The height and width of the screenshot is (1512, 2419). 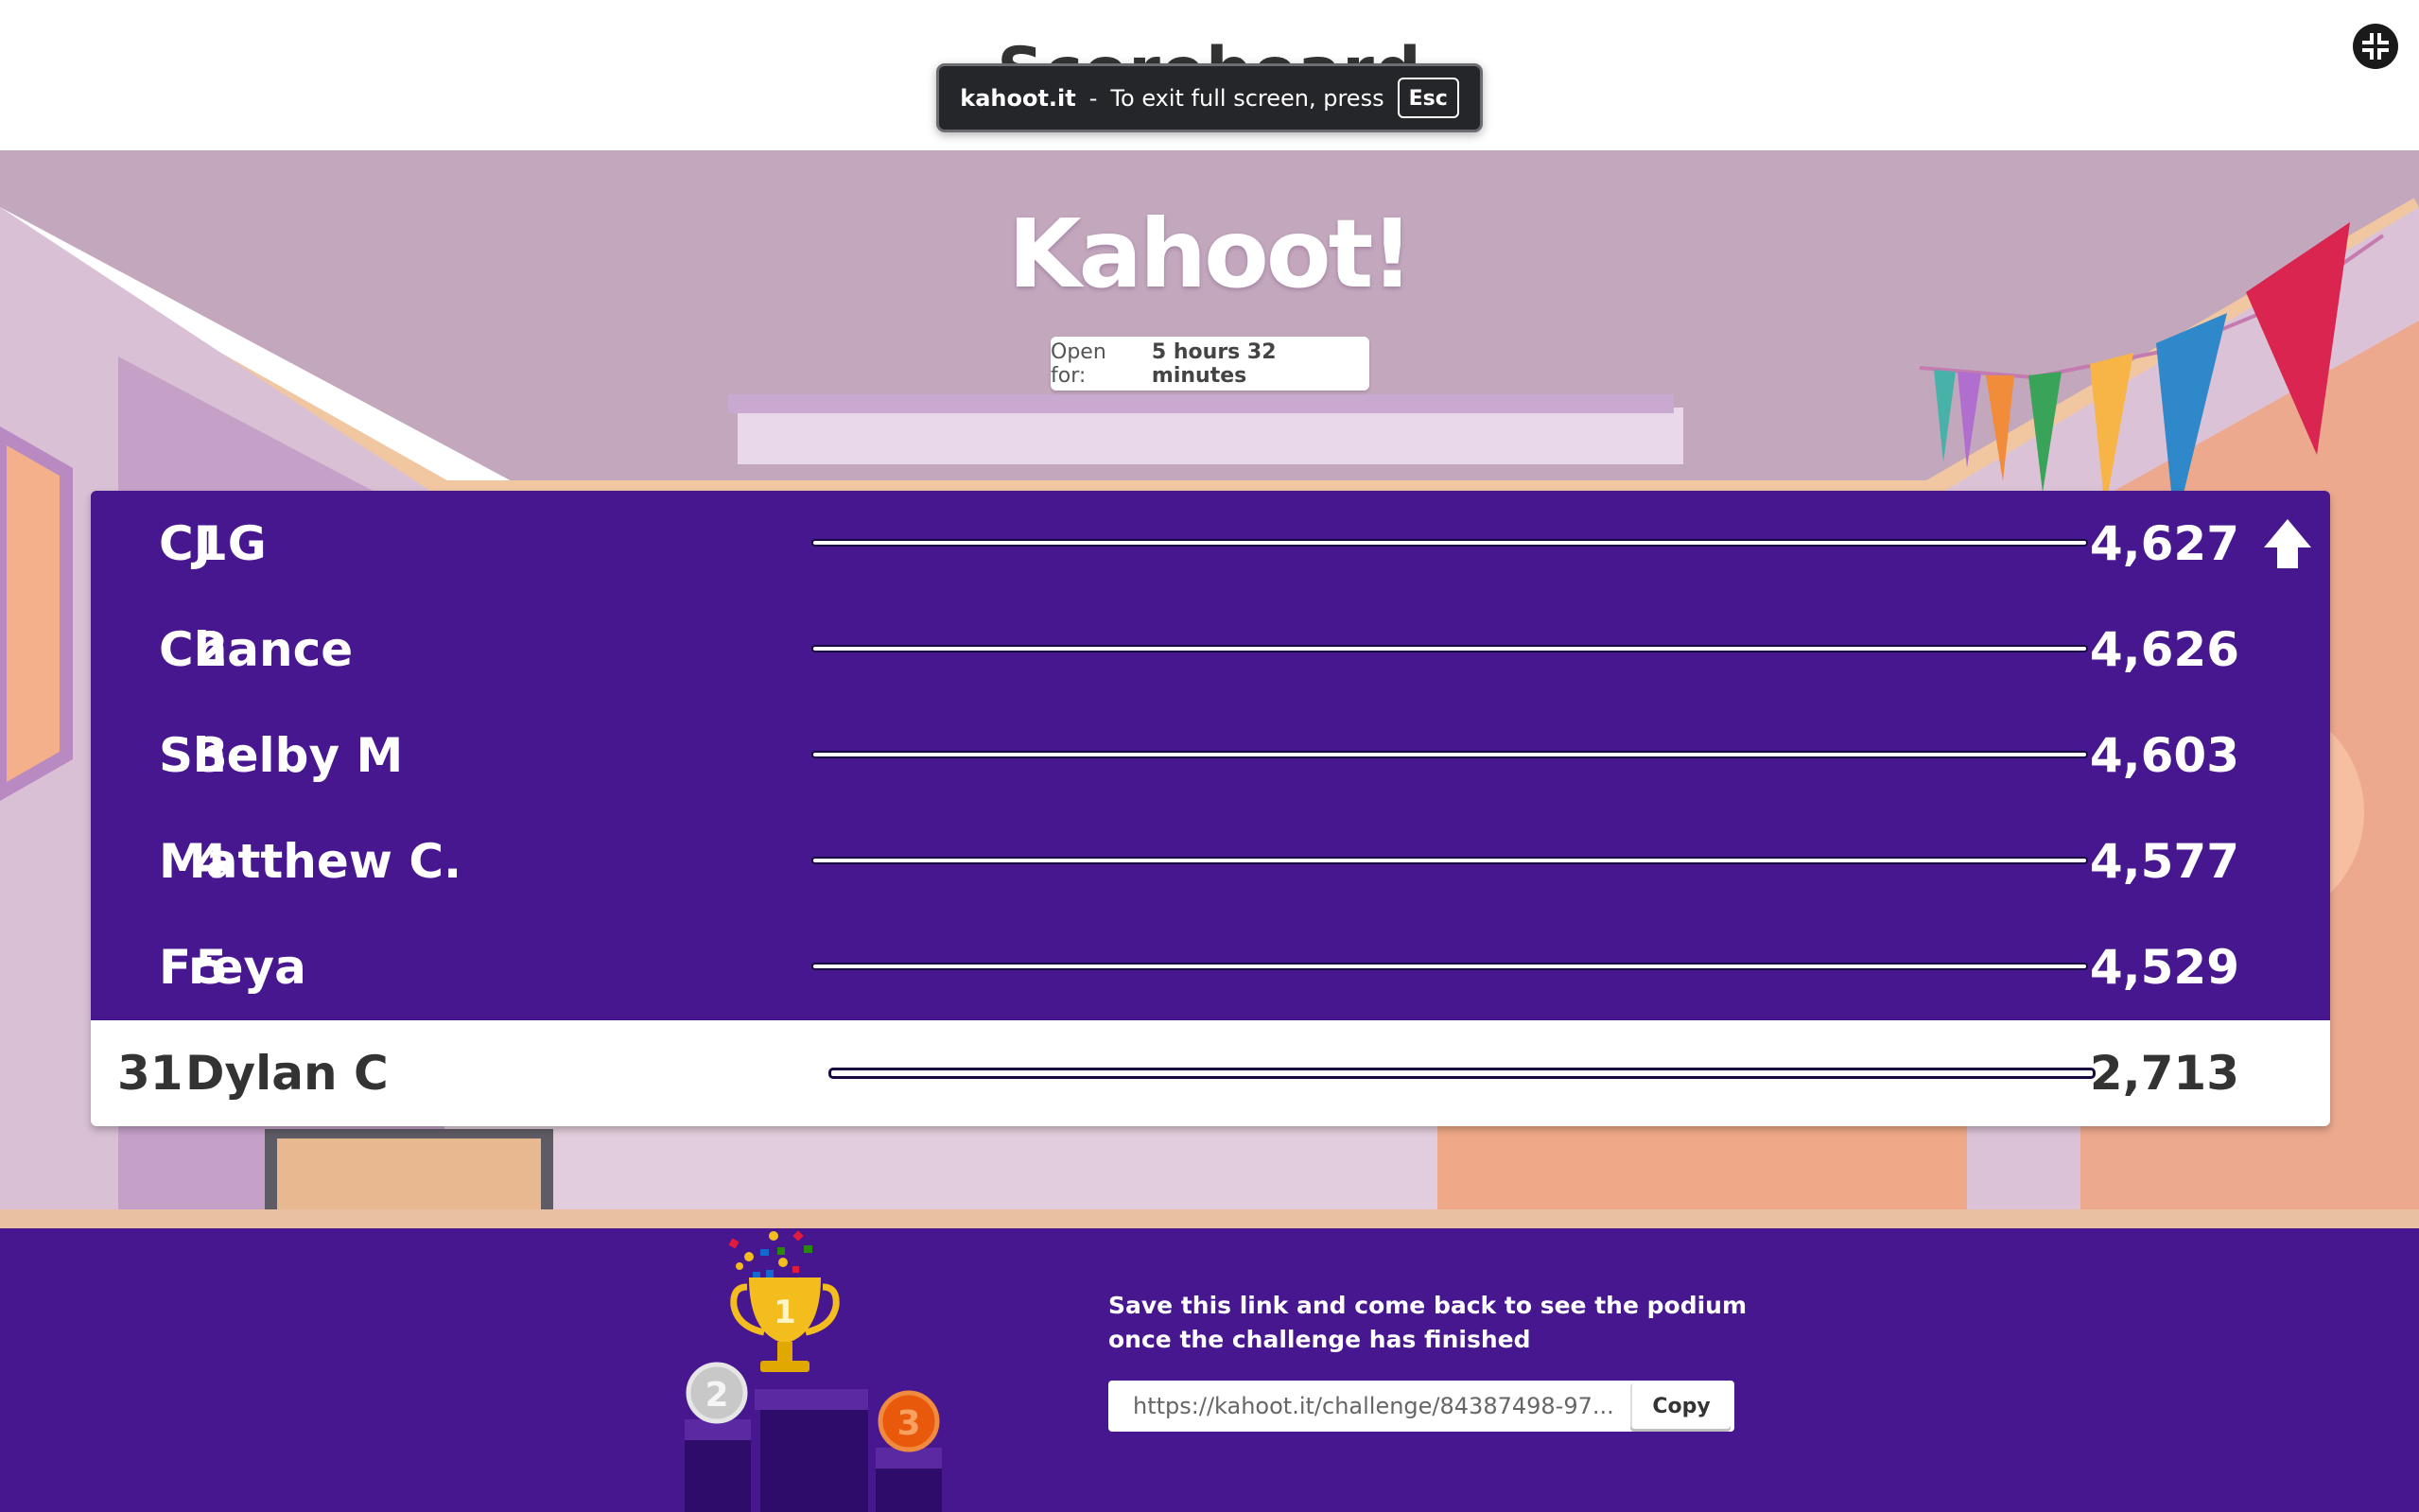 What do you see at coordinates (150, 1073) in the screenshot?
I see `current-player-rank: 31` at bounding box center [150, 1073].